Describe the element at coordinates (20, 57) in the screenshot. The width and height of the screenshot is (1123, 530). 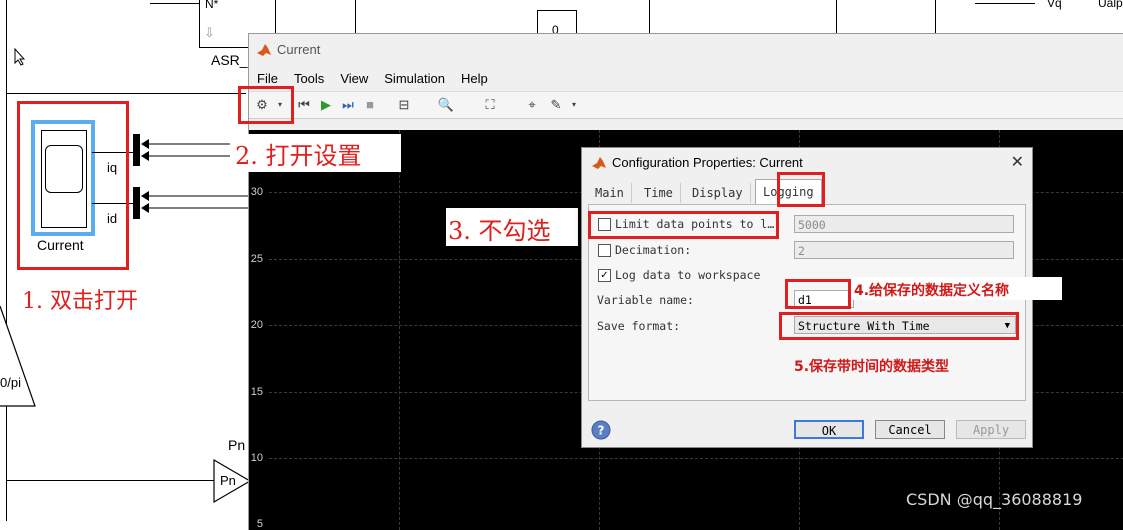
I see `mouse-cursor-icon` at that location.